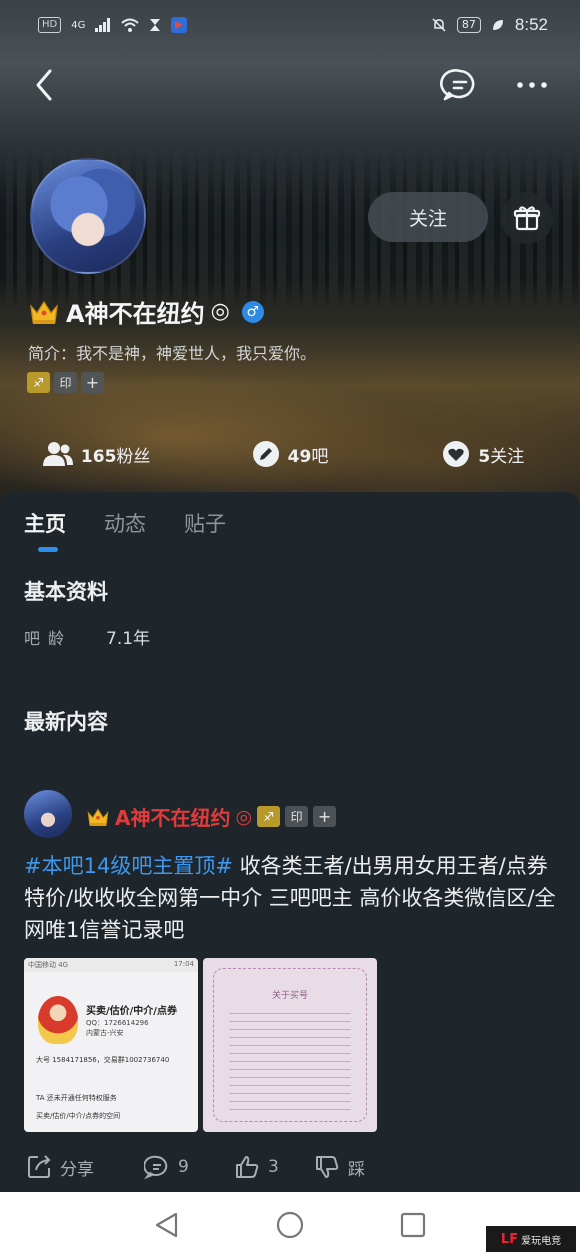 The height and width of the screenshot is (1257, 580). Describe the element at coordinates (88, 216) in the screenshot. I see `profile-avatar` at that location.